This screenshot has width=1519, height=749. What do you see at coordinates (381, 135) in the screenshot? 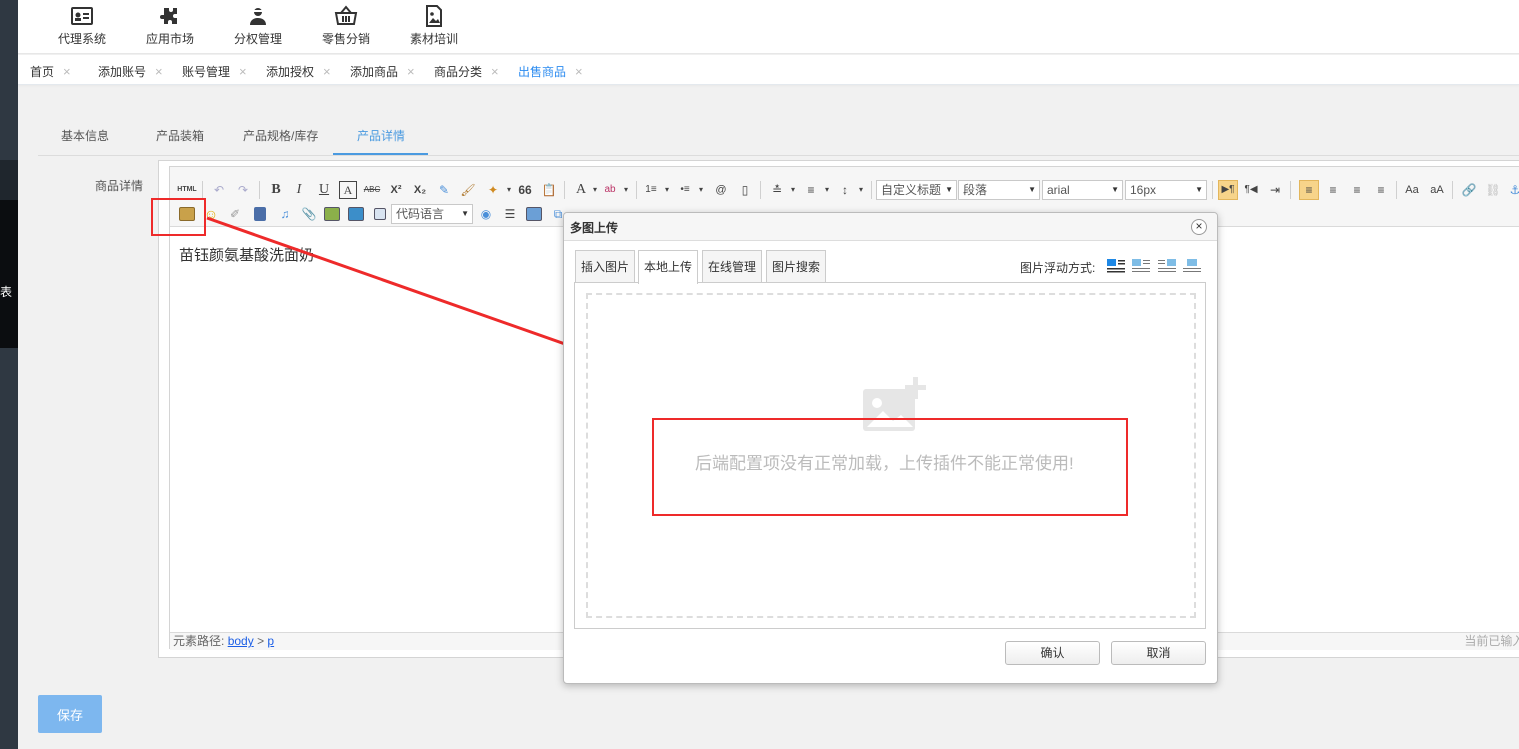
I see `tab-product-detail: 产品详情` at bounding box center [381, 135].